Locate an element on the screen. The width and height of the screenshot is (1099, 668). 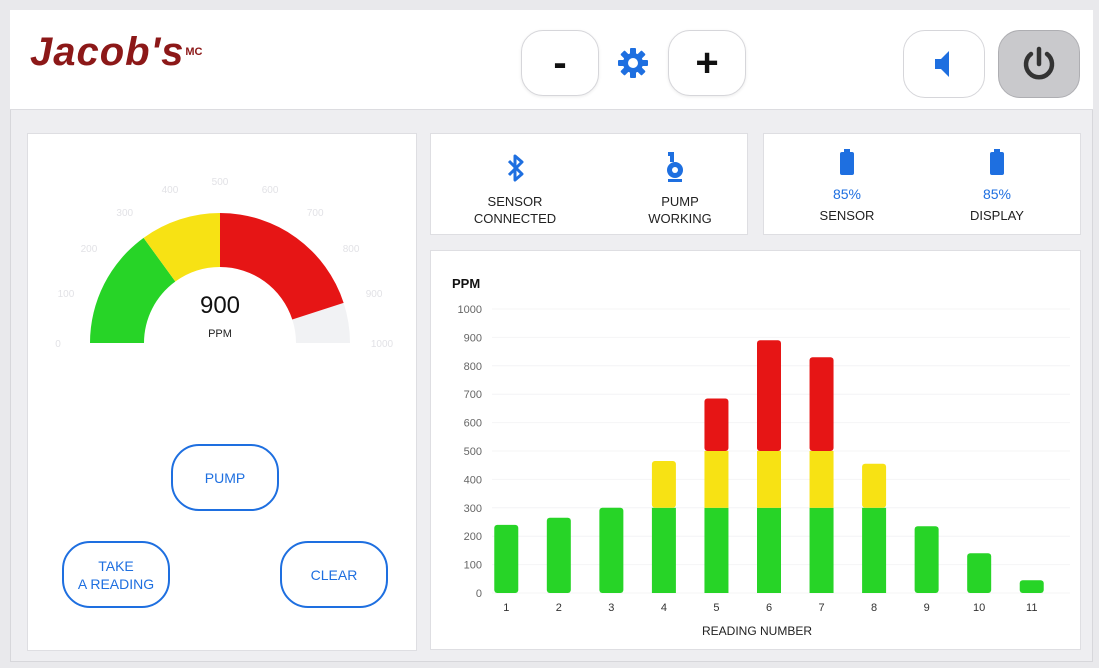
sound-button is located at coordinates (944, 64).